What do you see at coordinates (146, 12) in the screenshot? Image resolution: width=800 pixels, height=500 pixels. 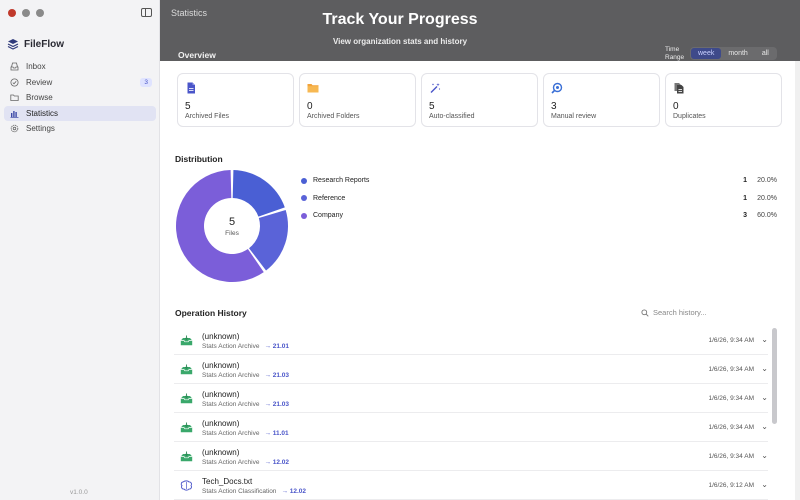 I see `sidebar-toggle-icon` at bounding box center [146, 12].